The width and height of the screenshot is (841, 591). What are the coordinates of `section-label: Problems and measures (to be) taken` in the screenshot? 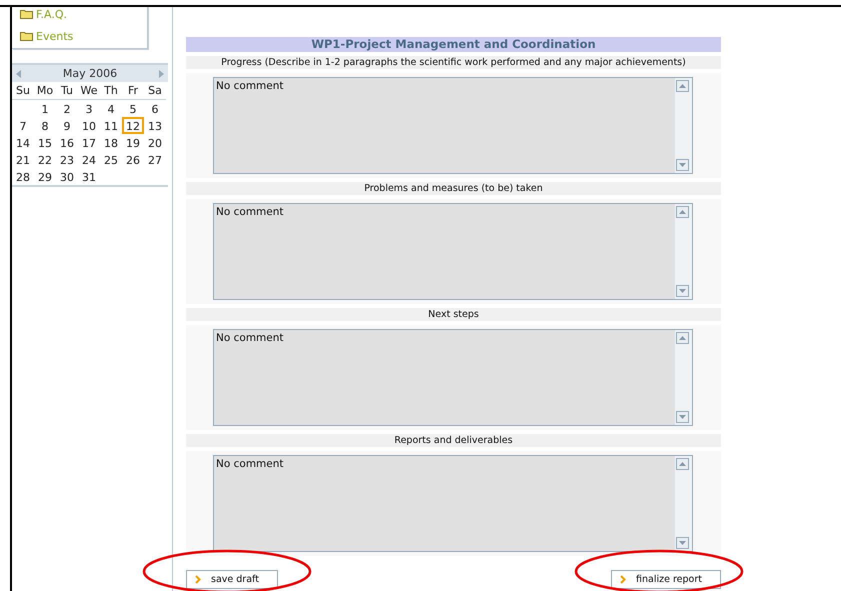 It's located at (453, 188).